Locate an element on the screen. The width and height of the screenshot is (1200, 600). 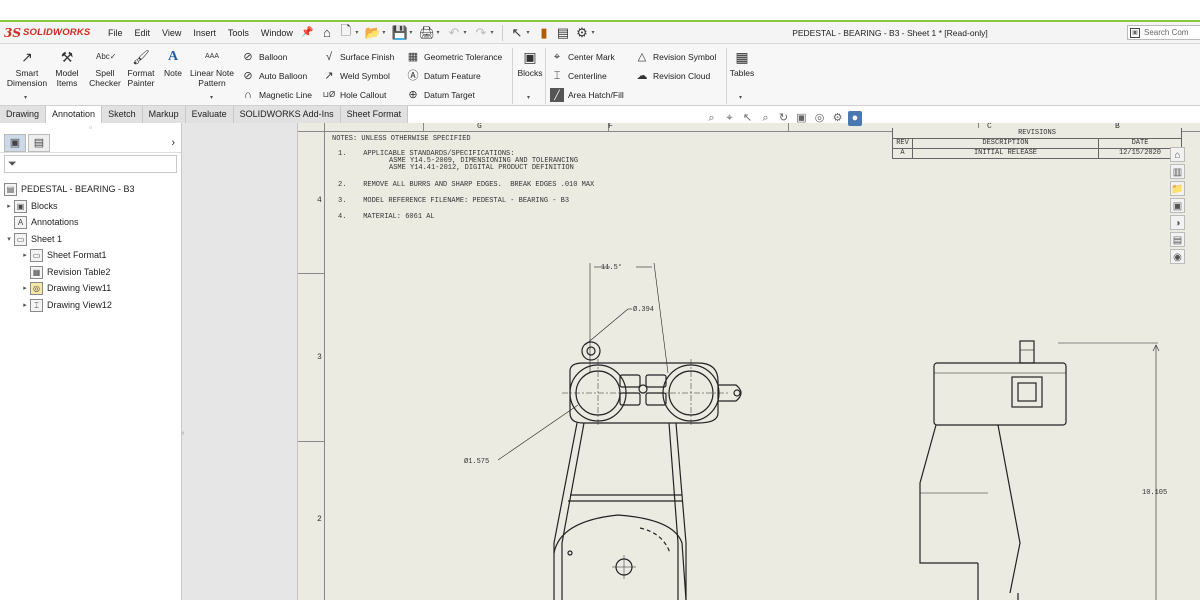
menu-insert: Insert is located at coordinates (204, 33).